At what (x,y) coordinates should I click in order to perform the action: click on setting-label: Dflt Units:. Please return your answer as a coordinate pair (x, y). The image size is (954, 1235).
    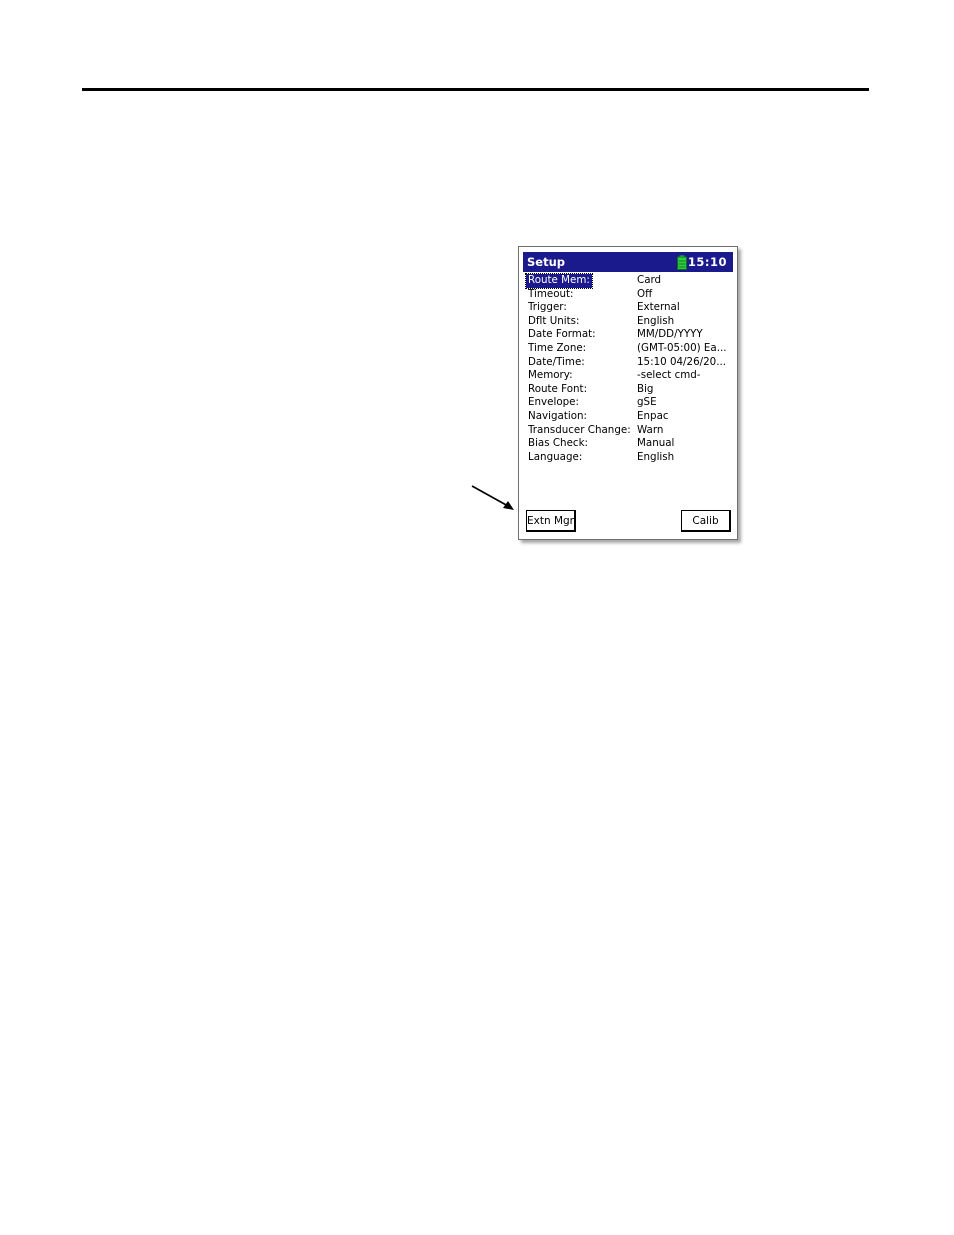
    Looking at the image, I should click on (554, 320).